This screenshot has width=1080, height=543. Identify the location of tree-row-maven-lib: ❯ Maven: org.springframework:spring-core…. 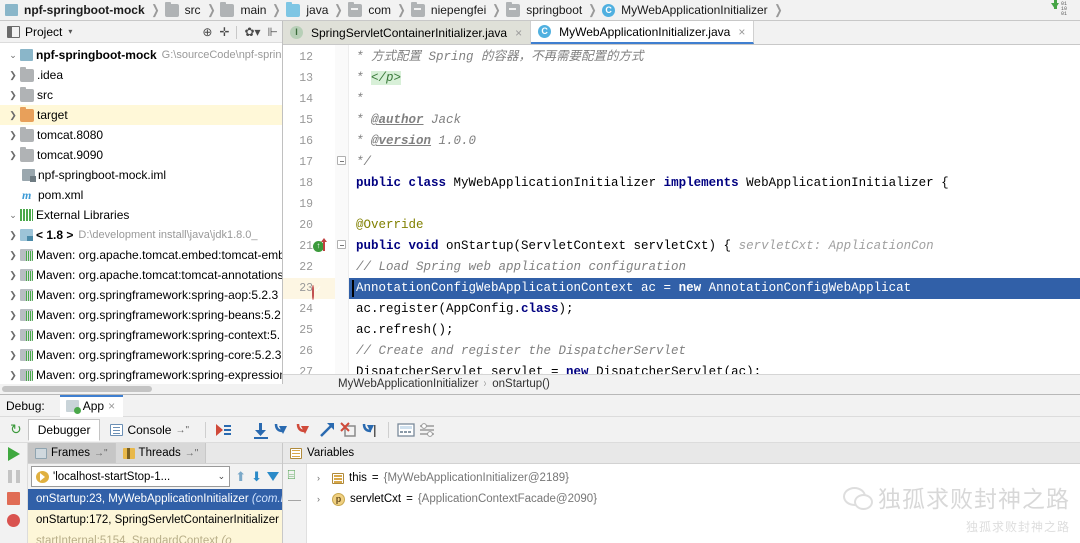
(141, 355).